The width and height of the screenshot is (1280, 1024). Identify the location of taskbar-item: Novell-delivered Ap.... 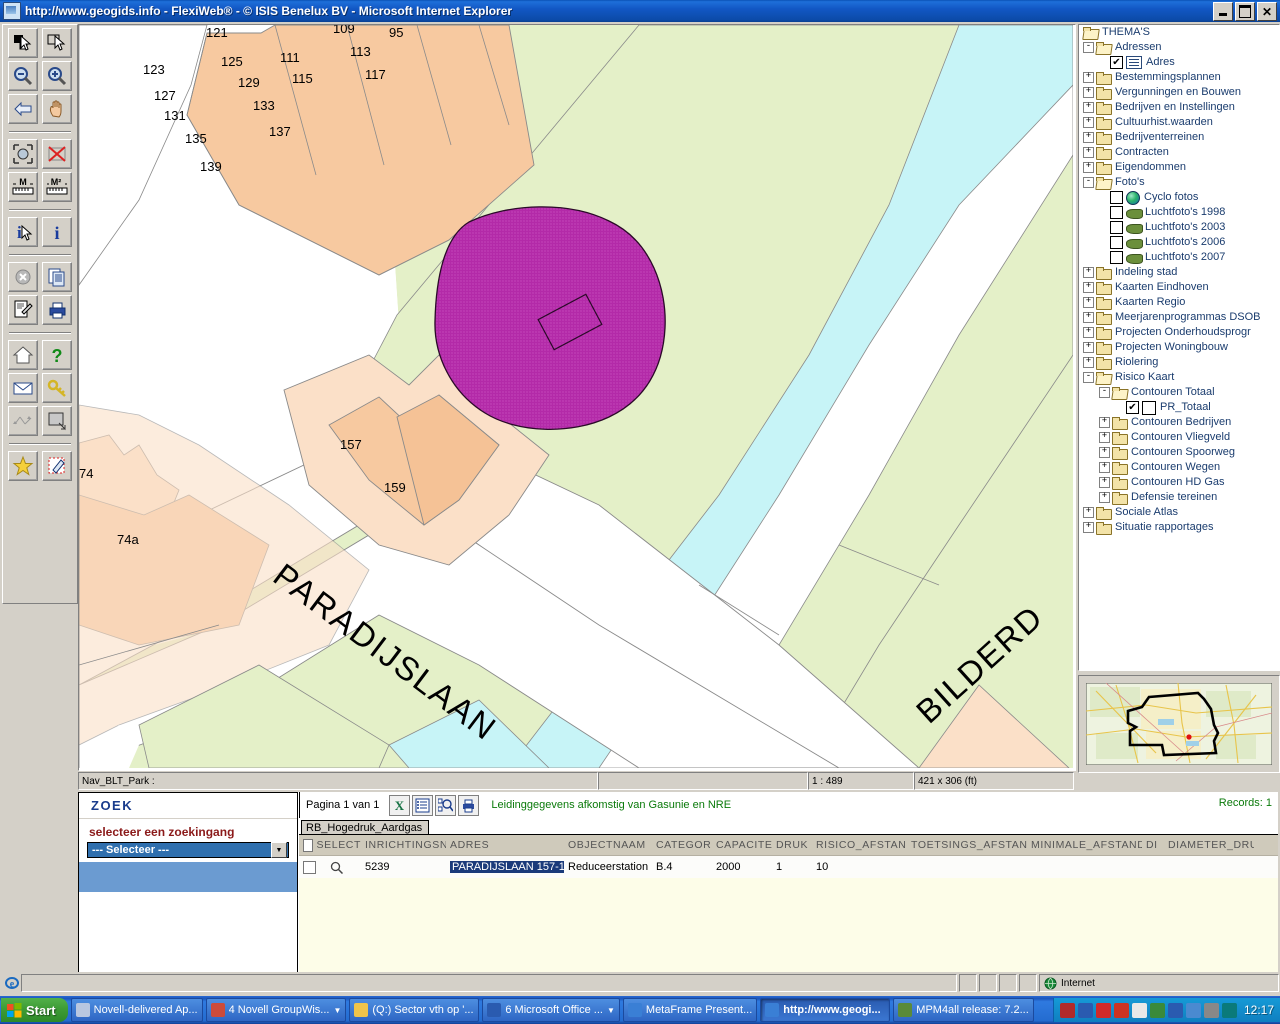
(136, 1010).